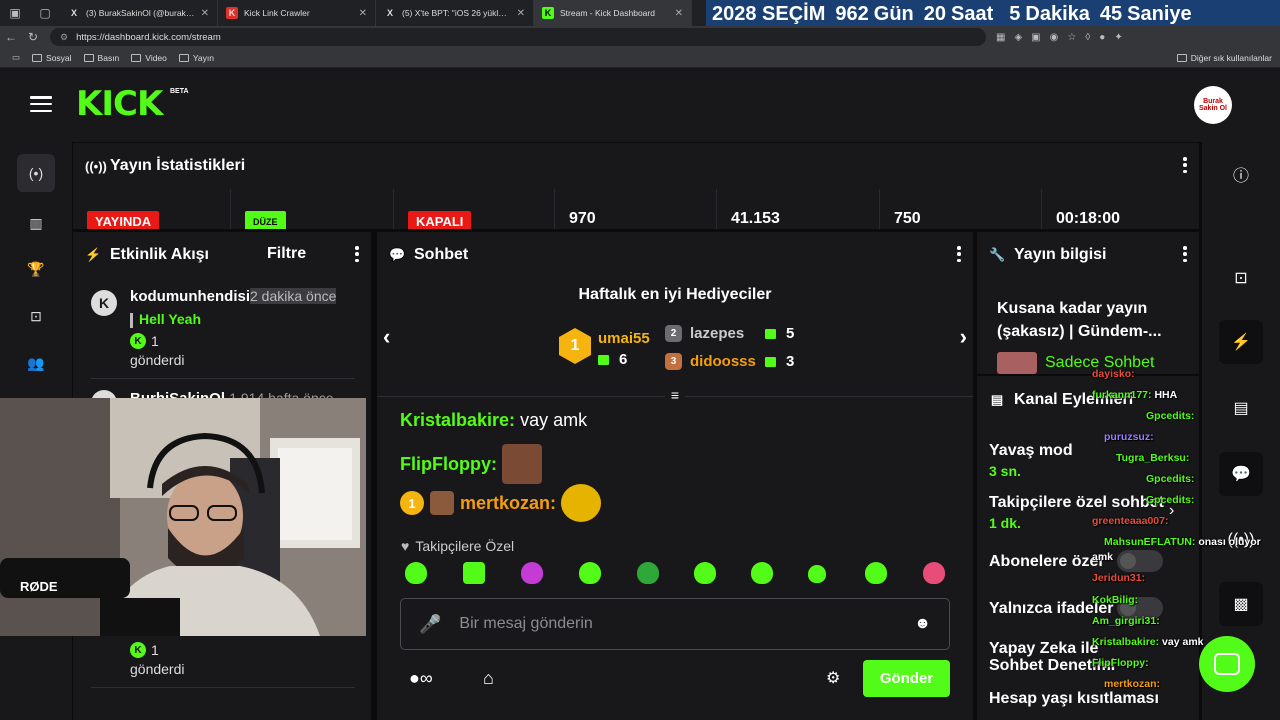 Image resolution: width=1280 pixels, height=720 pixels. I want to click on slow-mode-label: Yavaş mod, so click(1031, 450).